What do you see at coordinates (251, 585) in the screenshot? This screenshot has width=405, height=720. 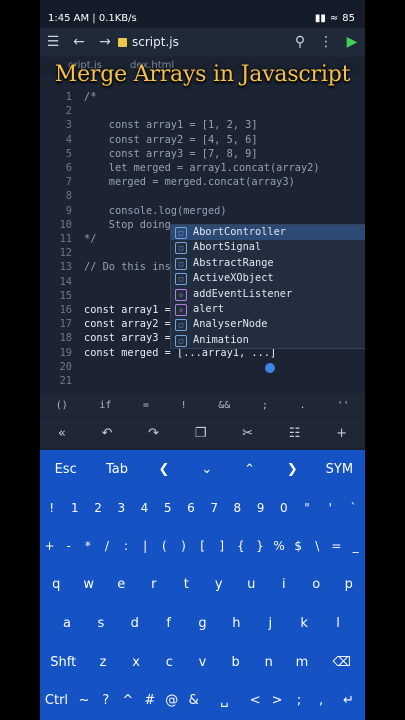 I see `key: u` at bounding box center [251, 585].